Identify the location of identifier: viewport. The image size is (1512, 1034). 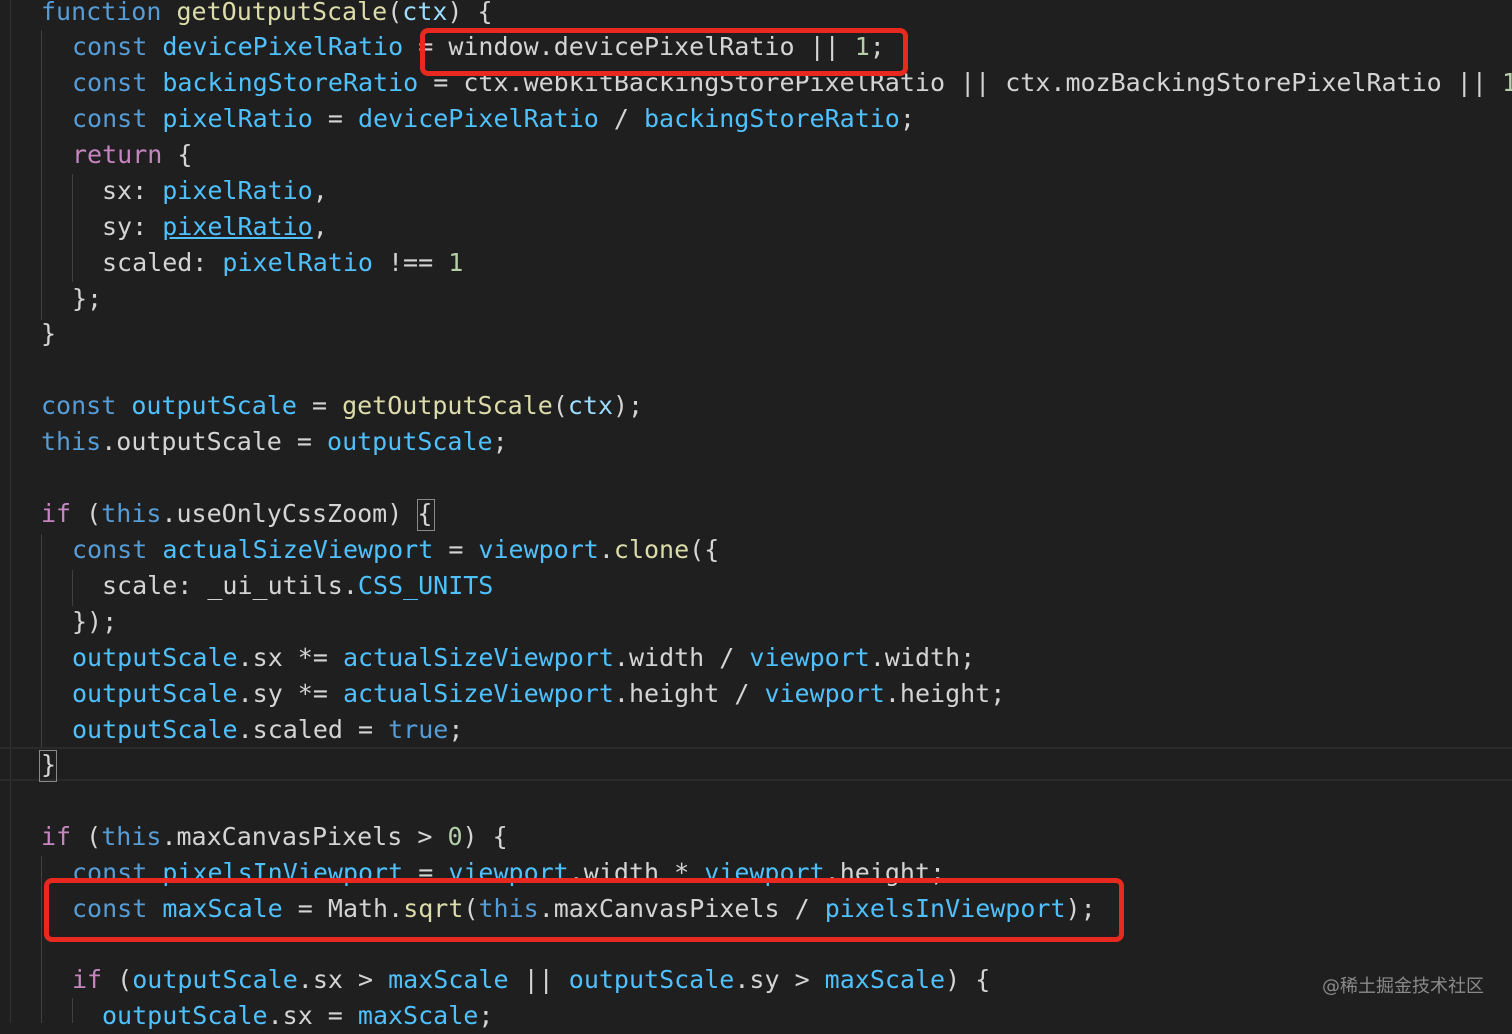
(538, 549).